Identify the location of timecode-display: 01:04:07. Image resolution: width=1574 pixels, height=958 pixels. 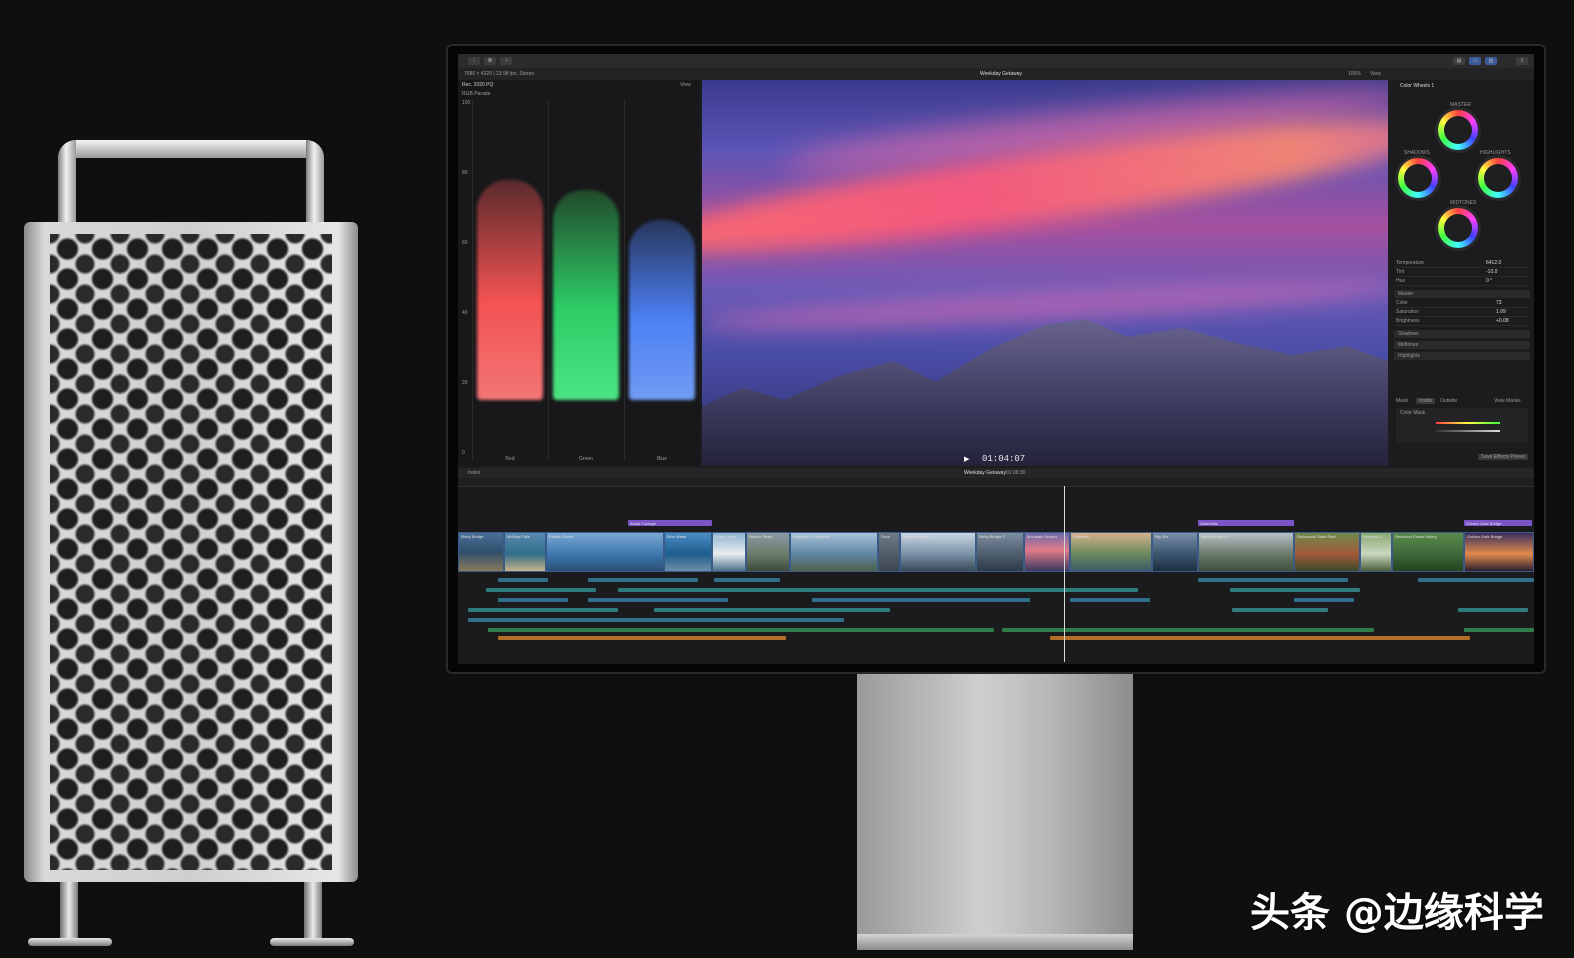
(1003, 459).